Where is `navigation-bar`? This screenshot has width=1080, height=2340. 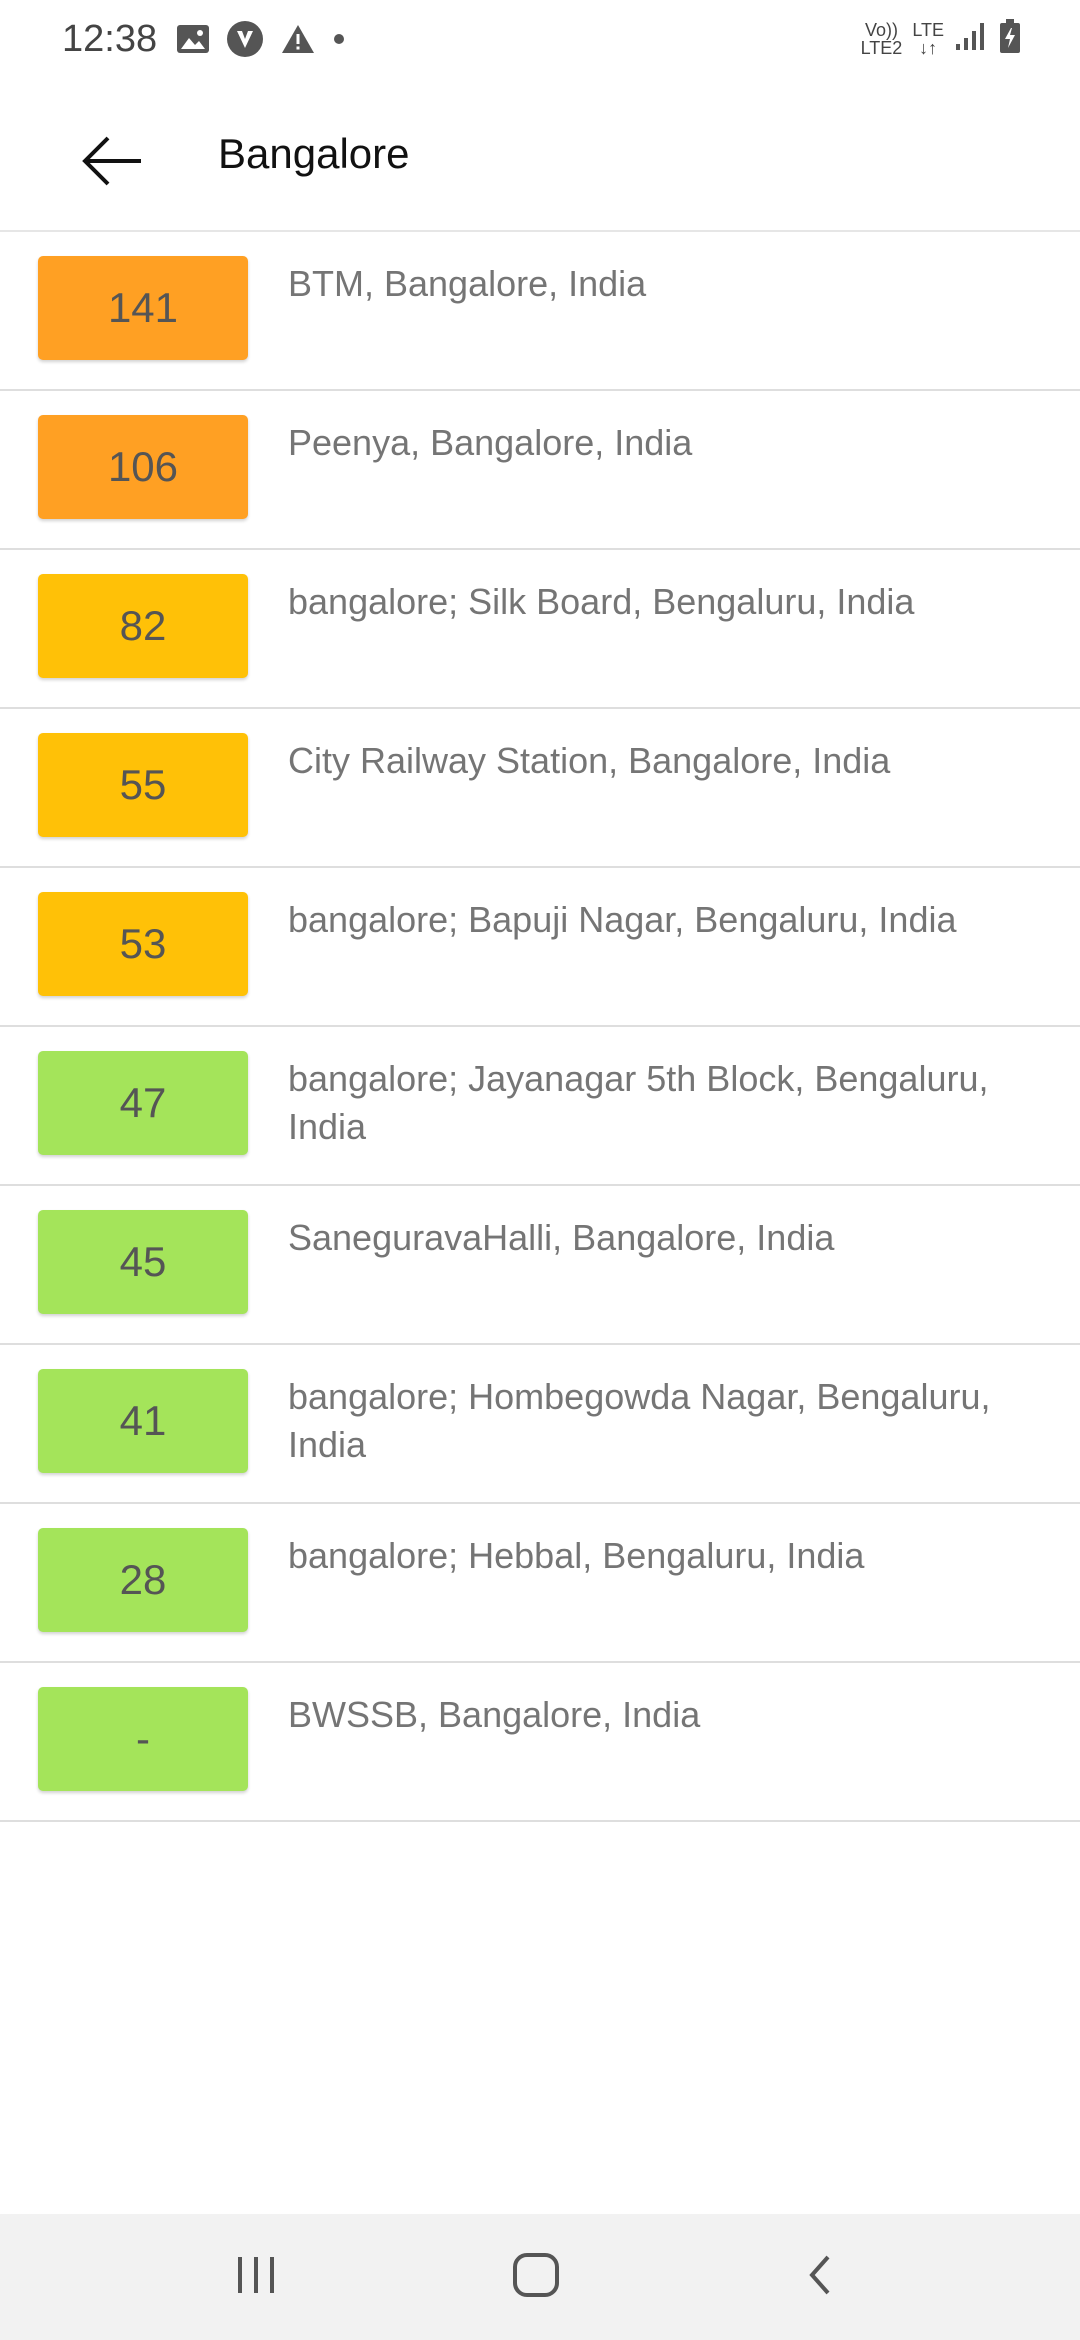 navigation-bar is located at coordinates (540, 2277).